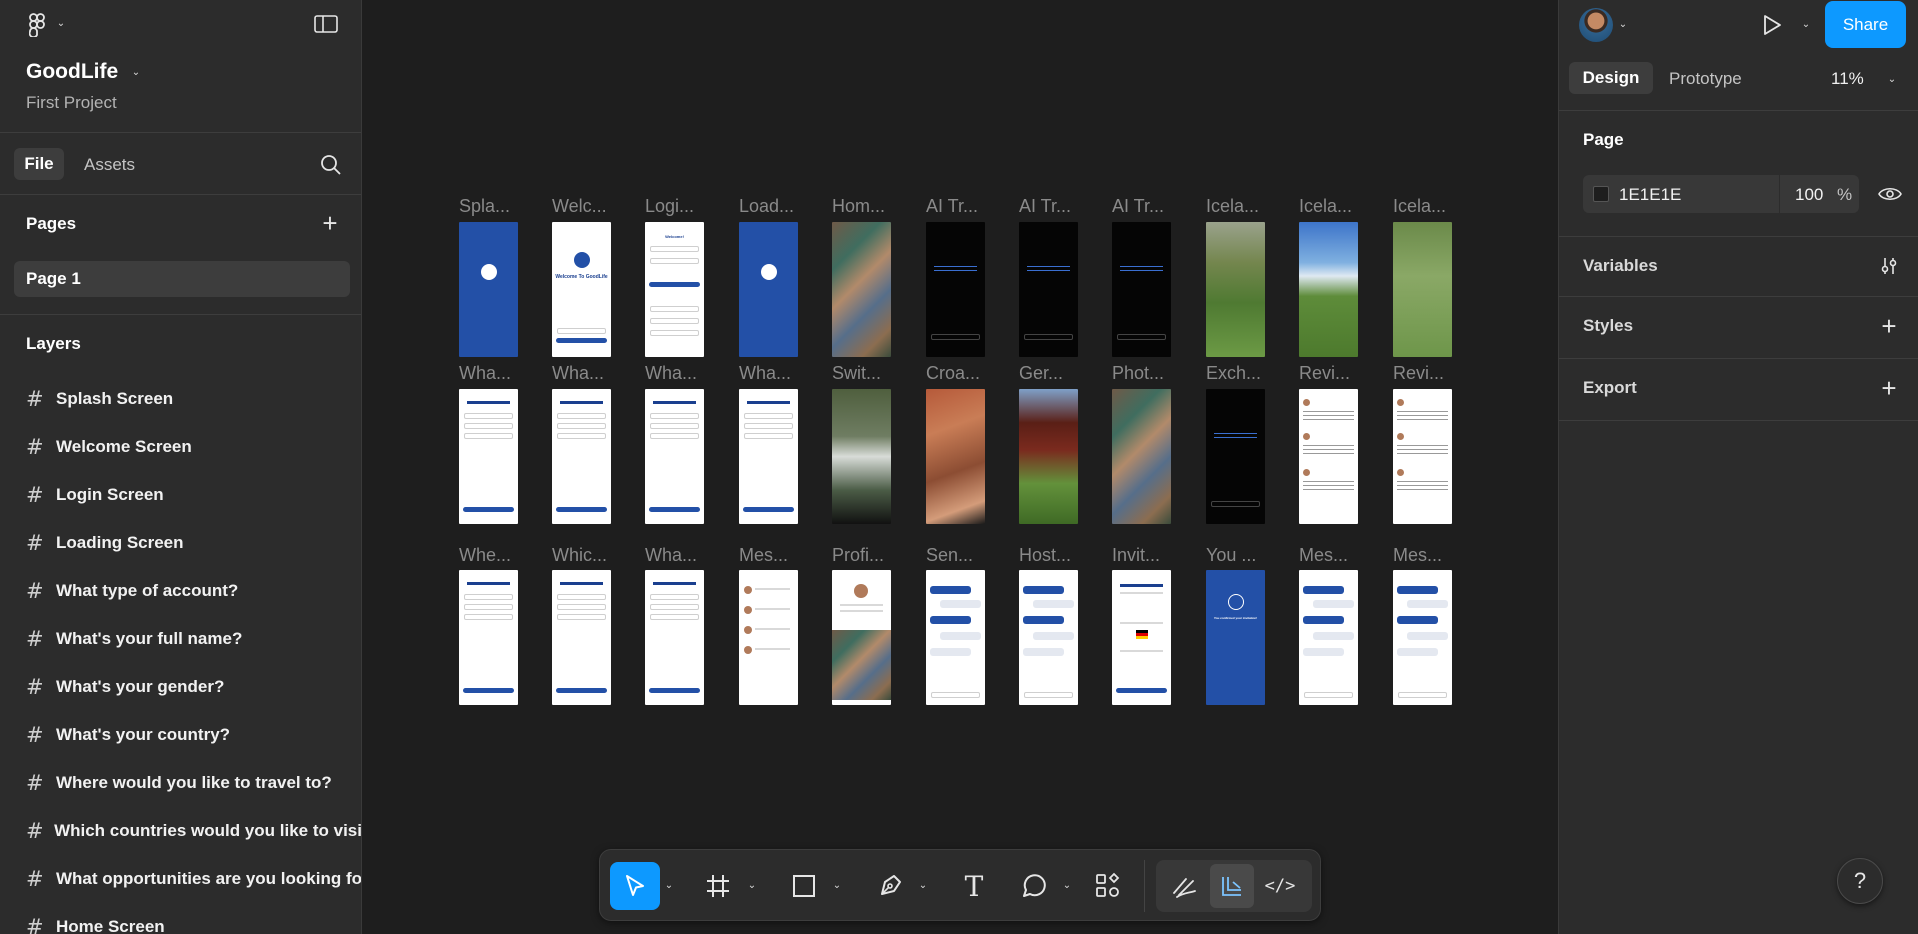 The width and height of the screenshot is (1918, 934). What do you see at coordinates (180, 735) in the screenshot?
I see `layer-item: # What's your country?` at bounding box center [180, 735].